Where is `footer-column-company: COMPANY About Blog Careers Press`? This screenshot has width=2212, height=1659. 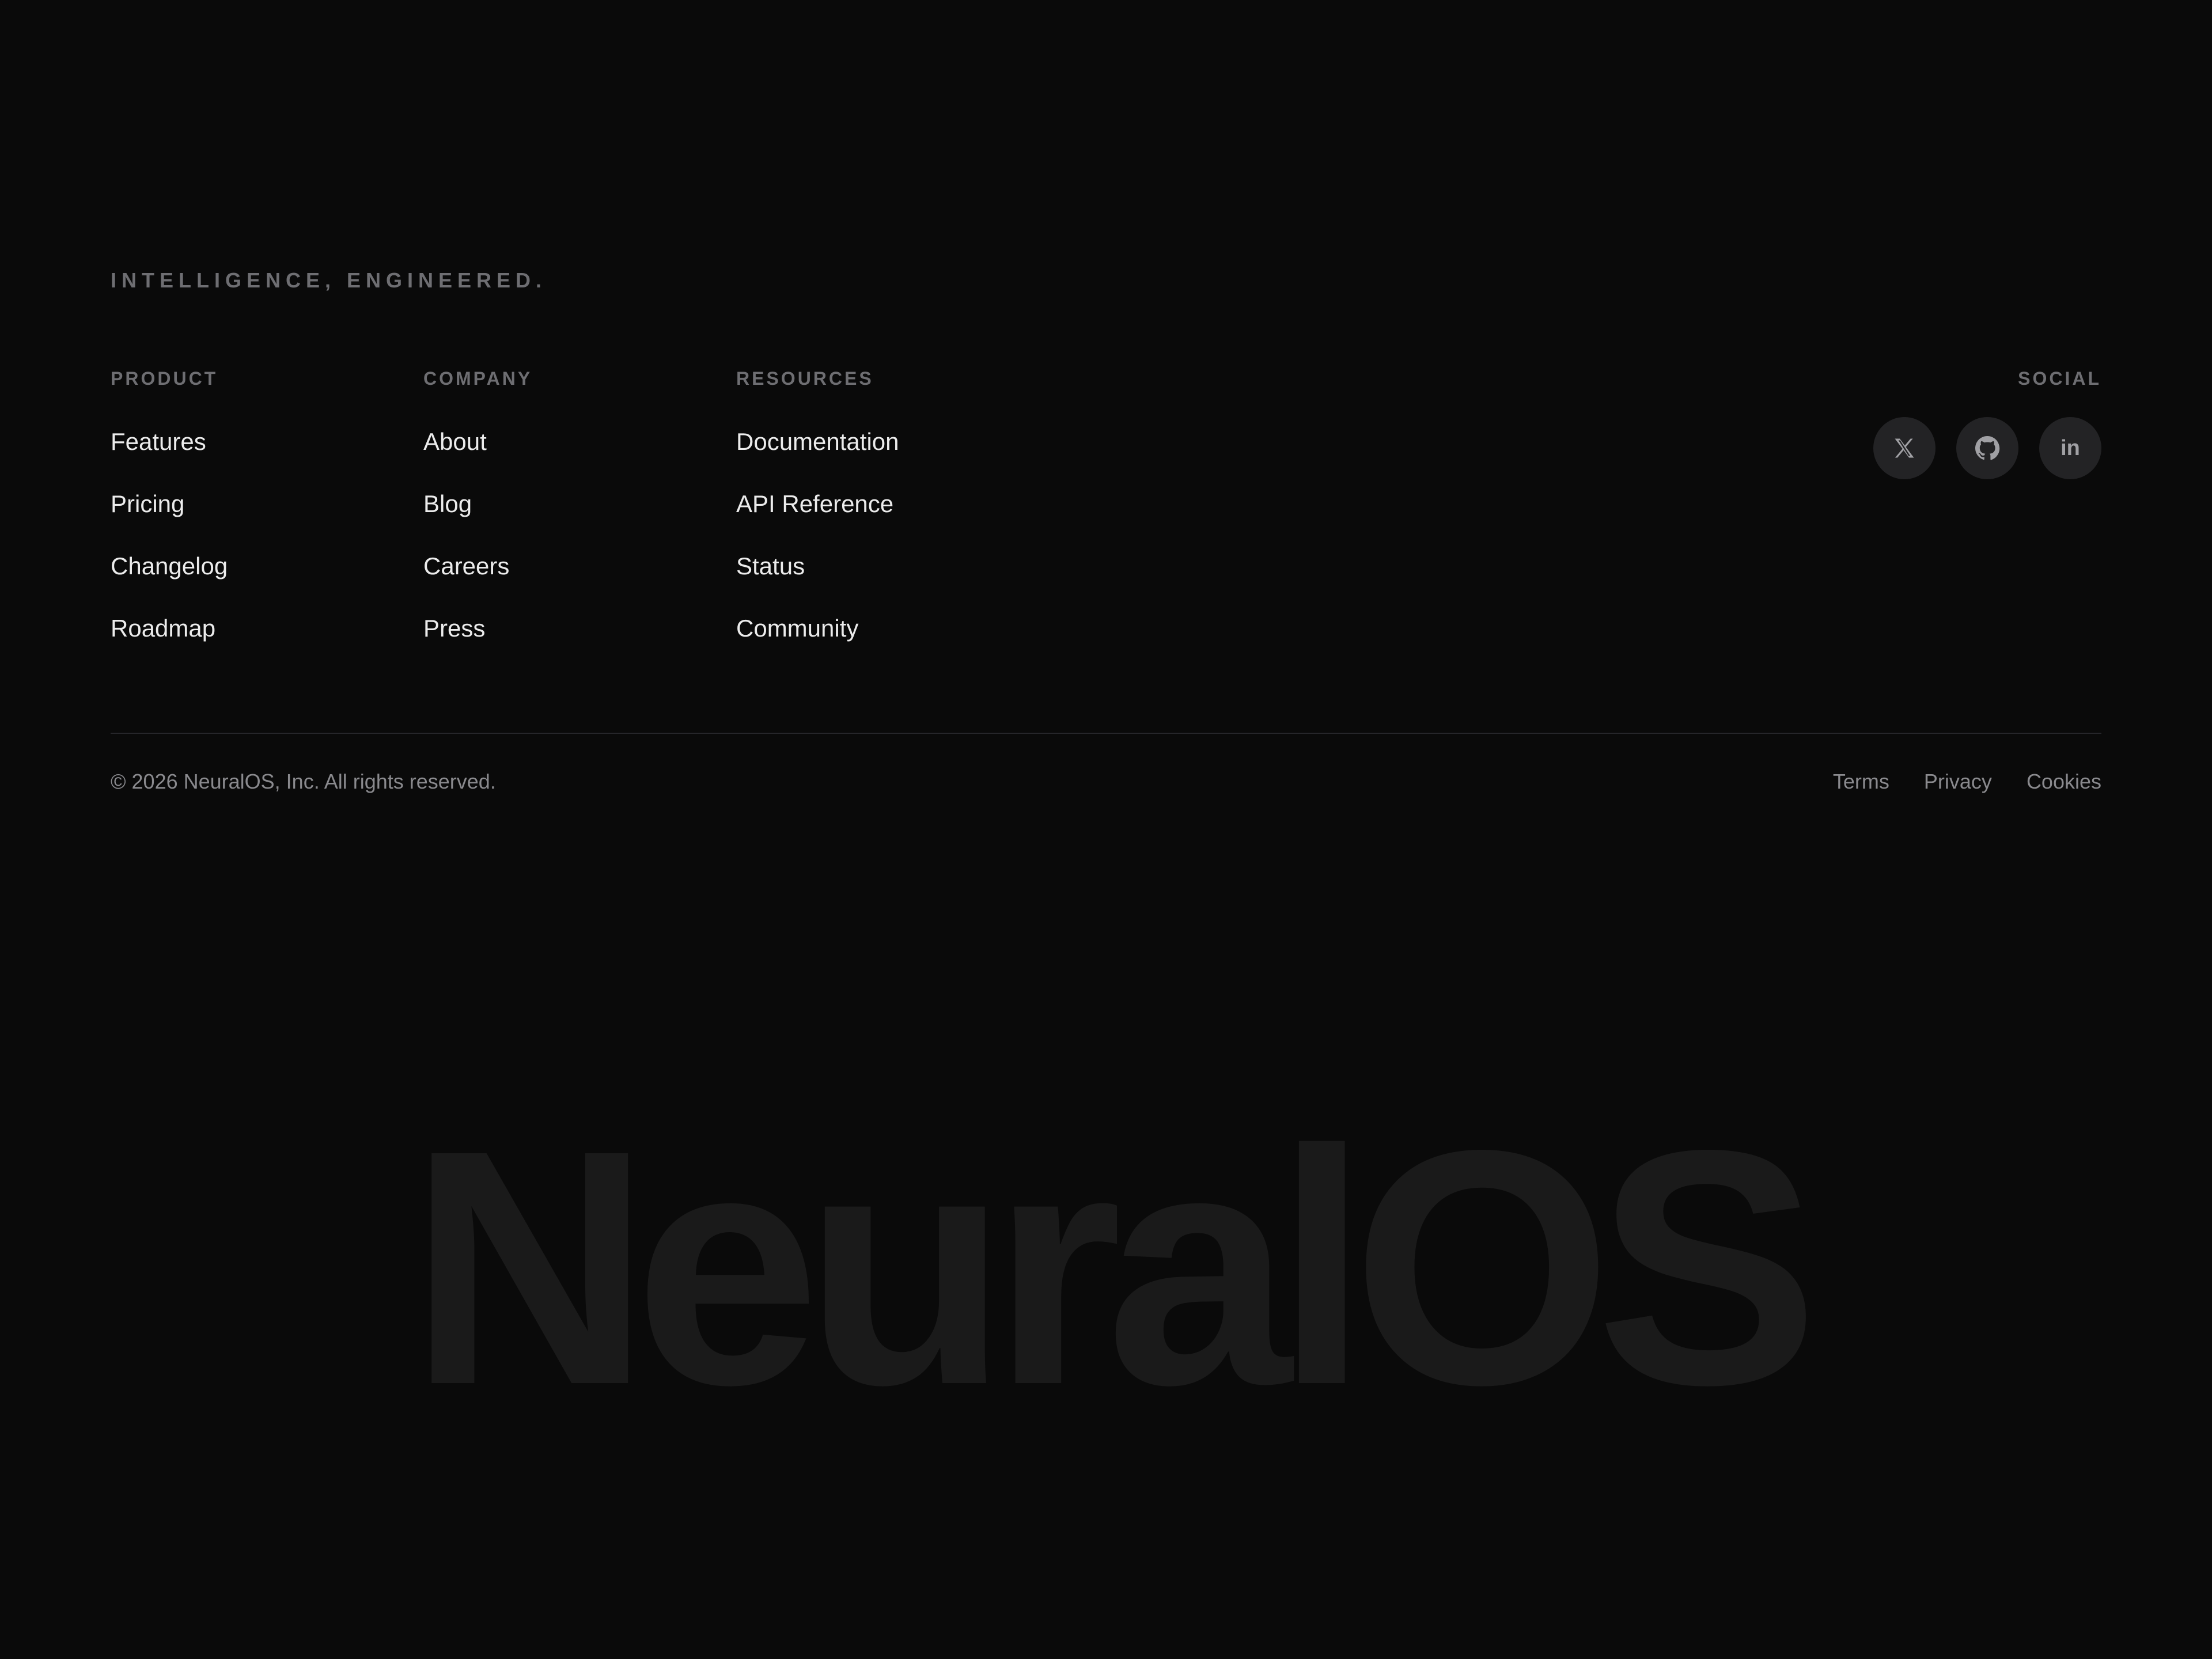
footer-column-company: COMPANY About Blog Careers Press is located at coordinates (477, 522).